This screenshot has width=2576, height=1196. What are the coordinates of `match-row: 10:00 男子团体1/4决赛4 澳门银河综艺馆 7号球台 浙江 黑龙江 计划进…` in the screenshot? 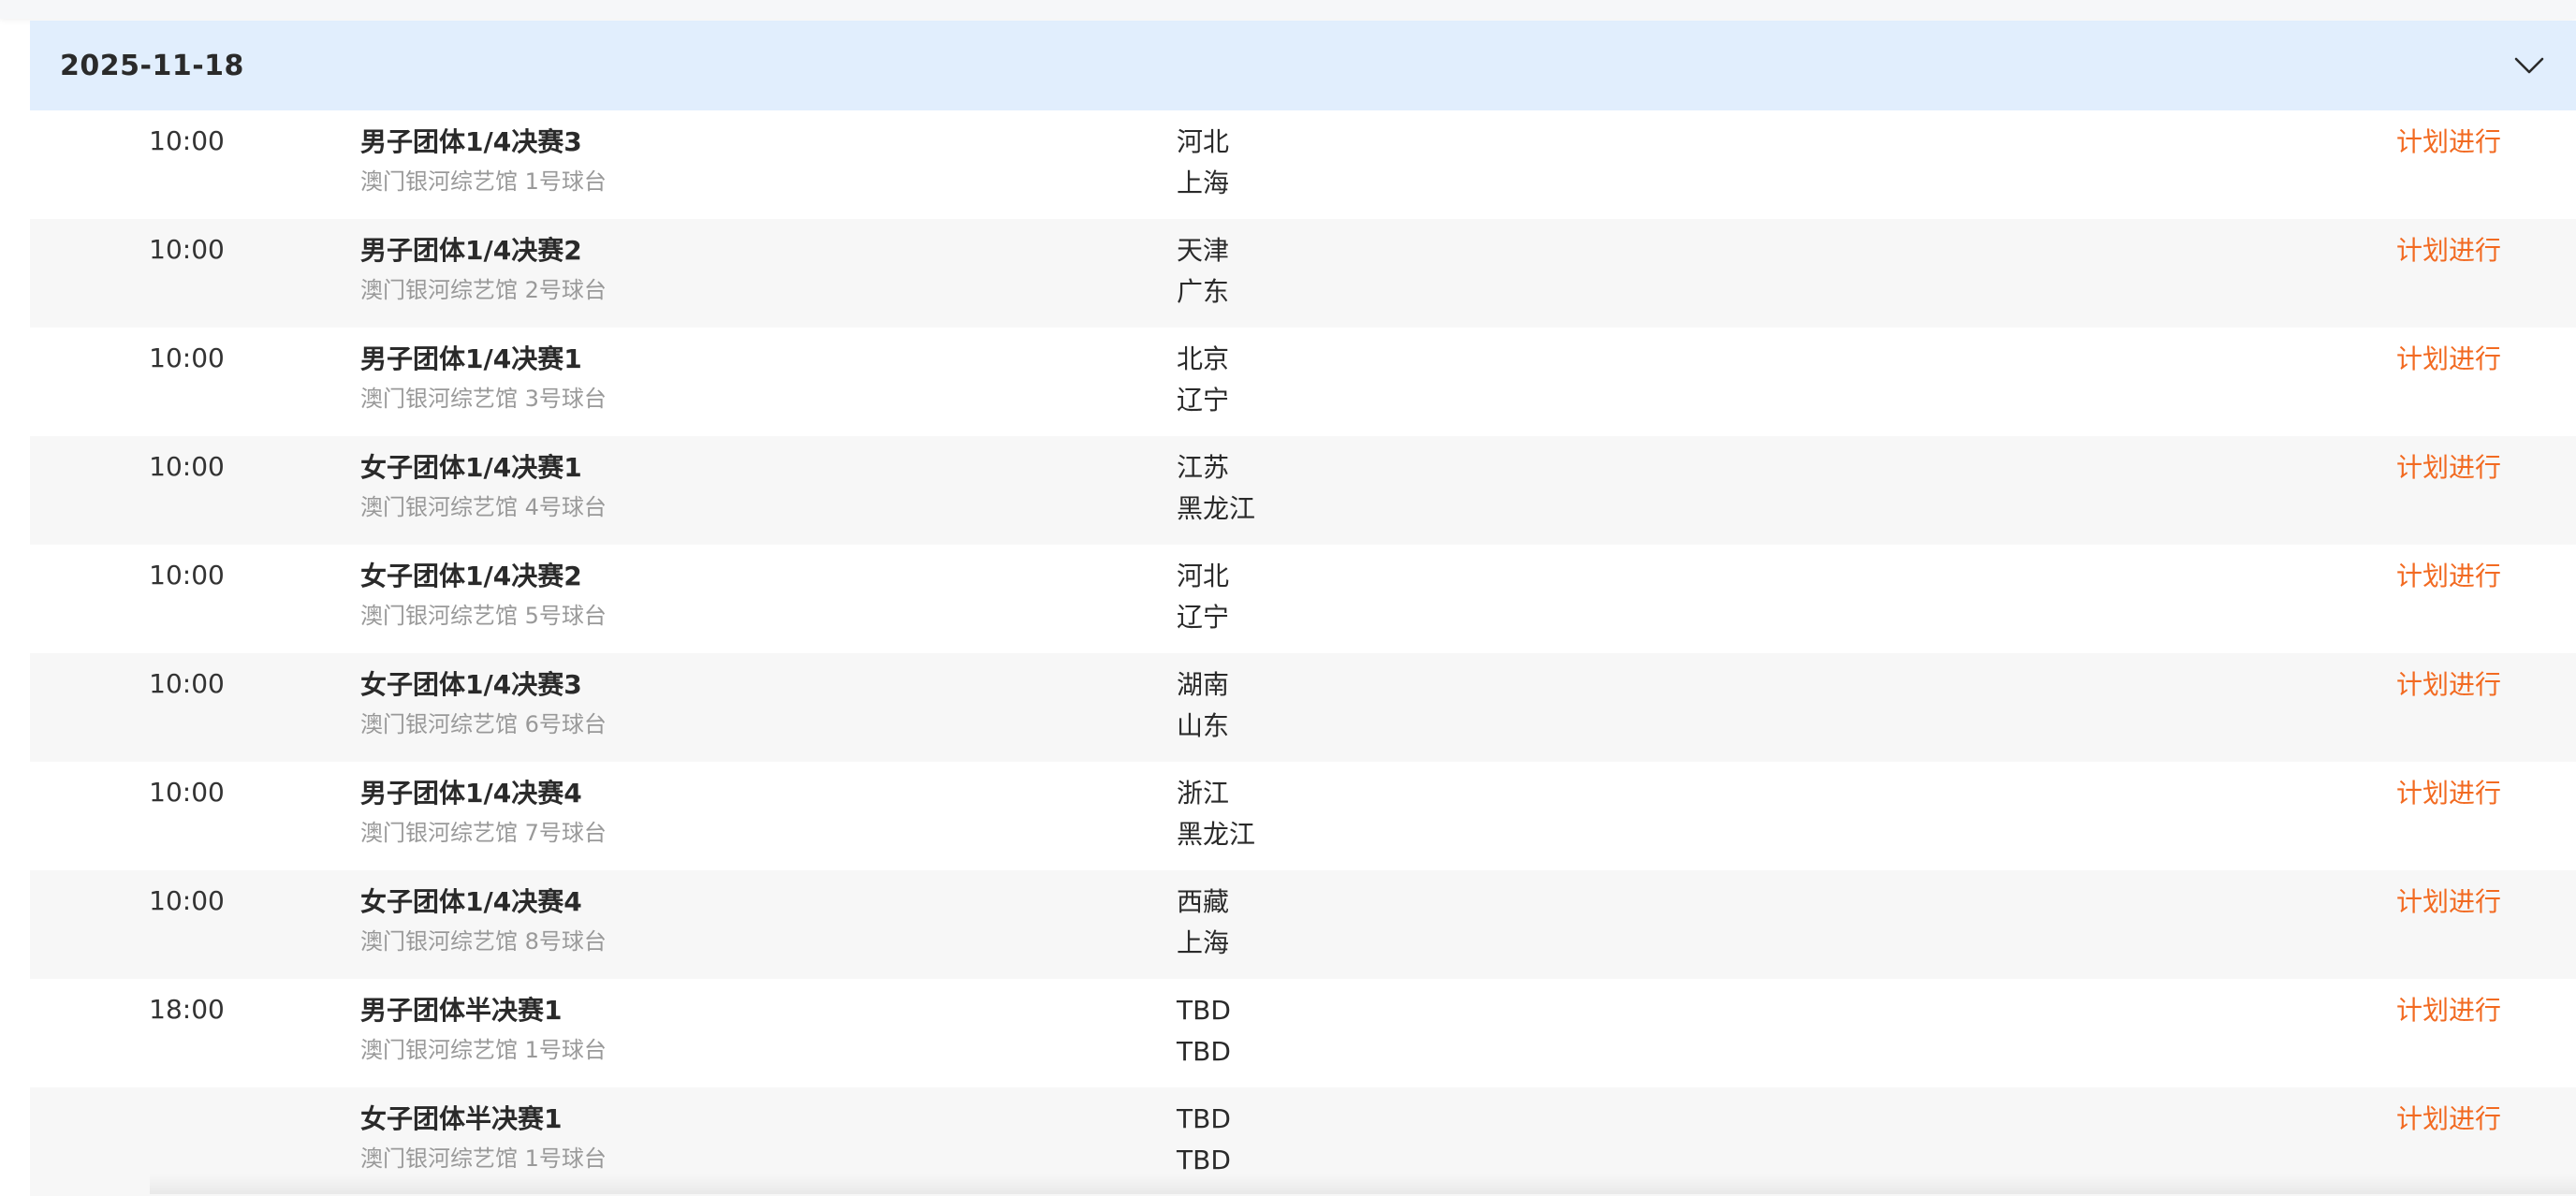 It's located at (1303, 816).